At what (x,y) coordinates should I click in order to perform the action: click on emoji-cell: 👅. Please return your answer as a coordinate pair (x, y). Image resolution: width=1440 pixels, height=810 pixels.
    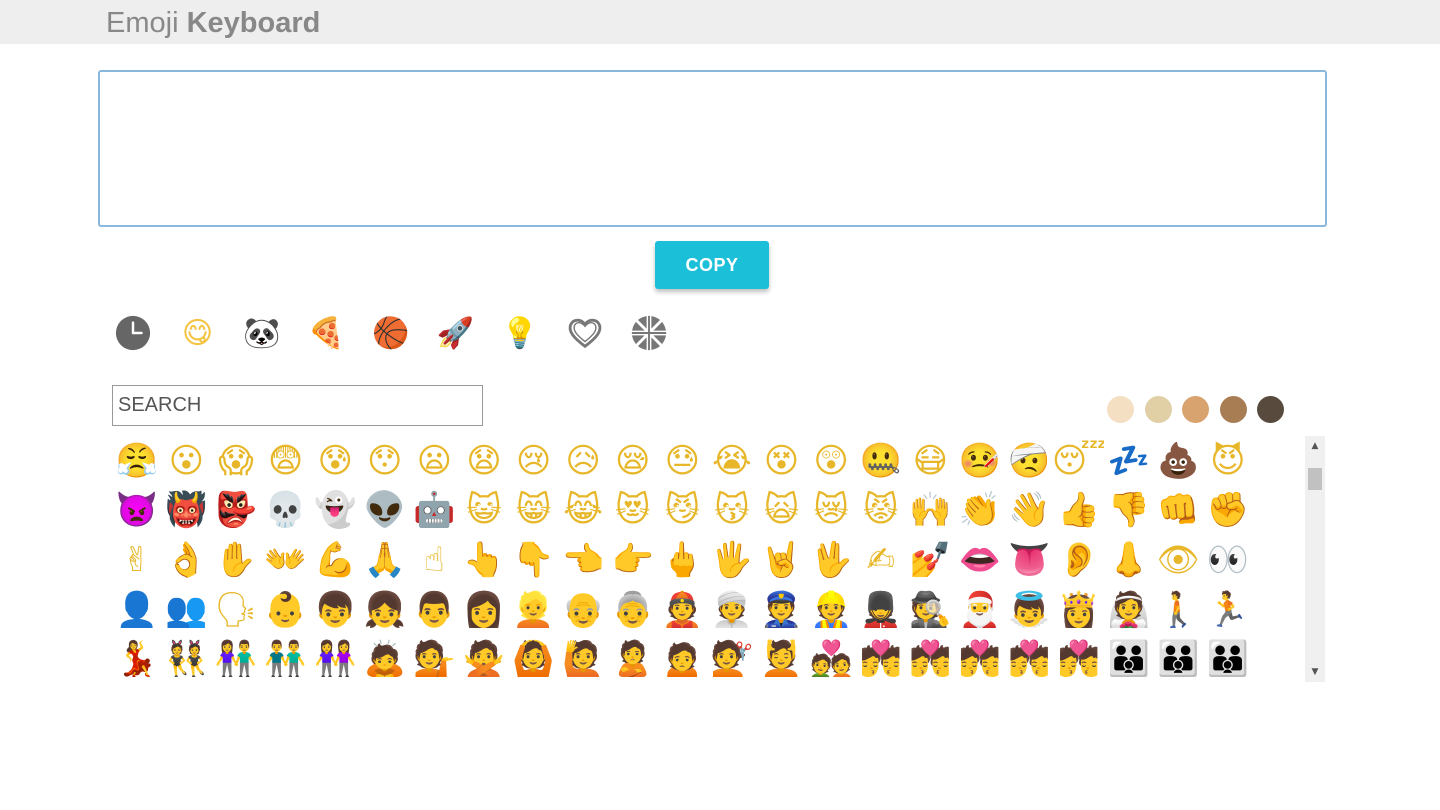
    Looking at the image, I should click on (1030, 560).